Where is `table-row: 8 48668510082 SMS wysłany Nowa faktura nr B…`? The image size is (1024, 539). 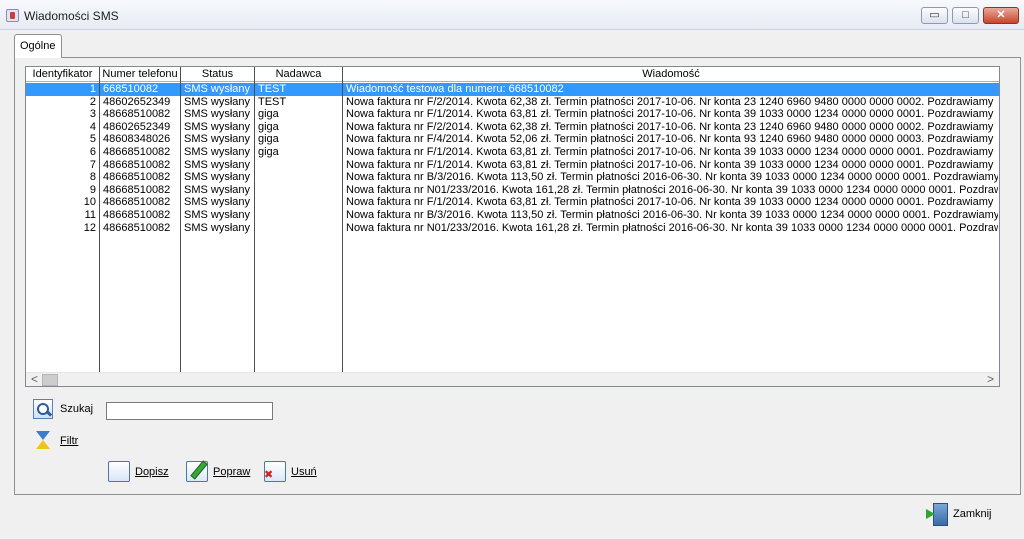 table-row: 8 48668510082 SMS wysłany Nowa faktura nr B… is located at coordinates (512, 177).